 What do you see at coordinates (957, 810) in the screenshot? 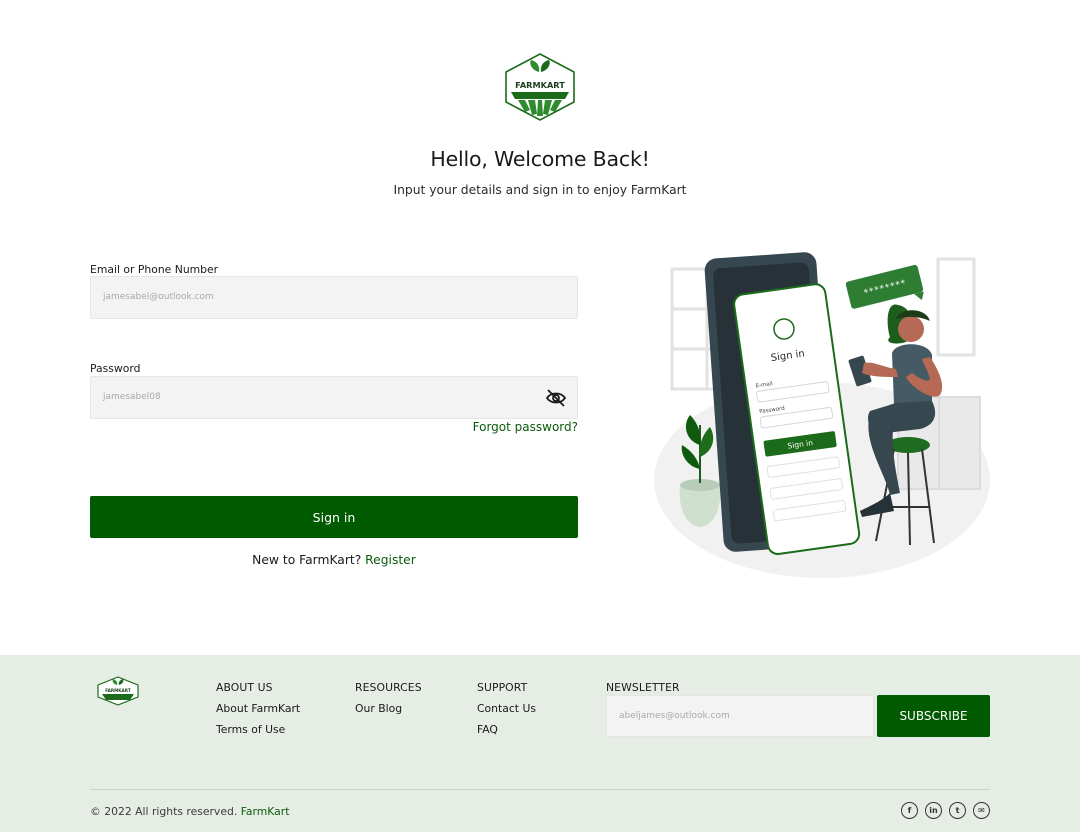
I see `twitter-icon: t` at bounding box center [957, 810].